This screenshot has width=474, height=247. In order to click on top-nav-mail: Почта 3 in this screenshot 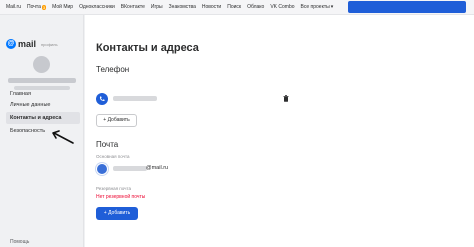, I will do `click(37, 7)`.